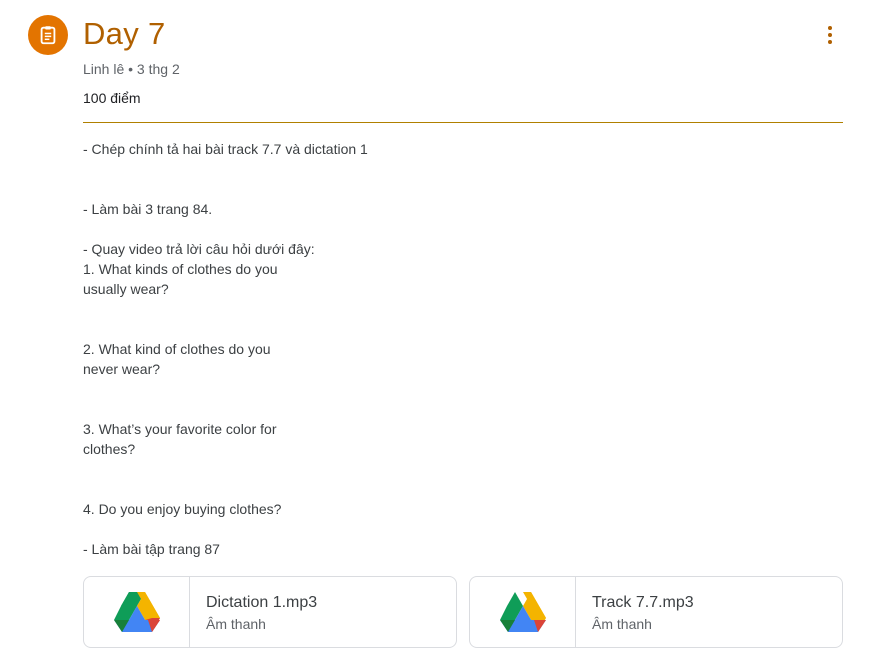  I want to click on attachment-name: Dictation 1.mp3, so click(262, 602).